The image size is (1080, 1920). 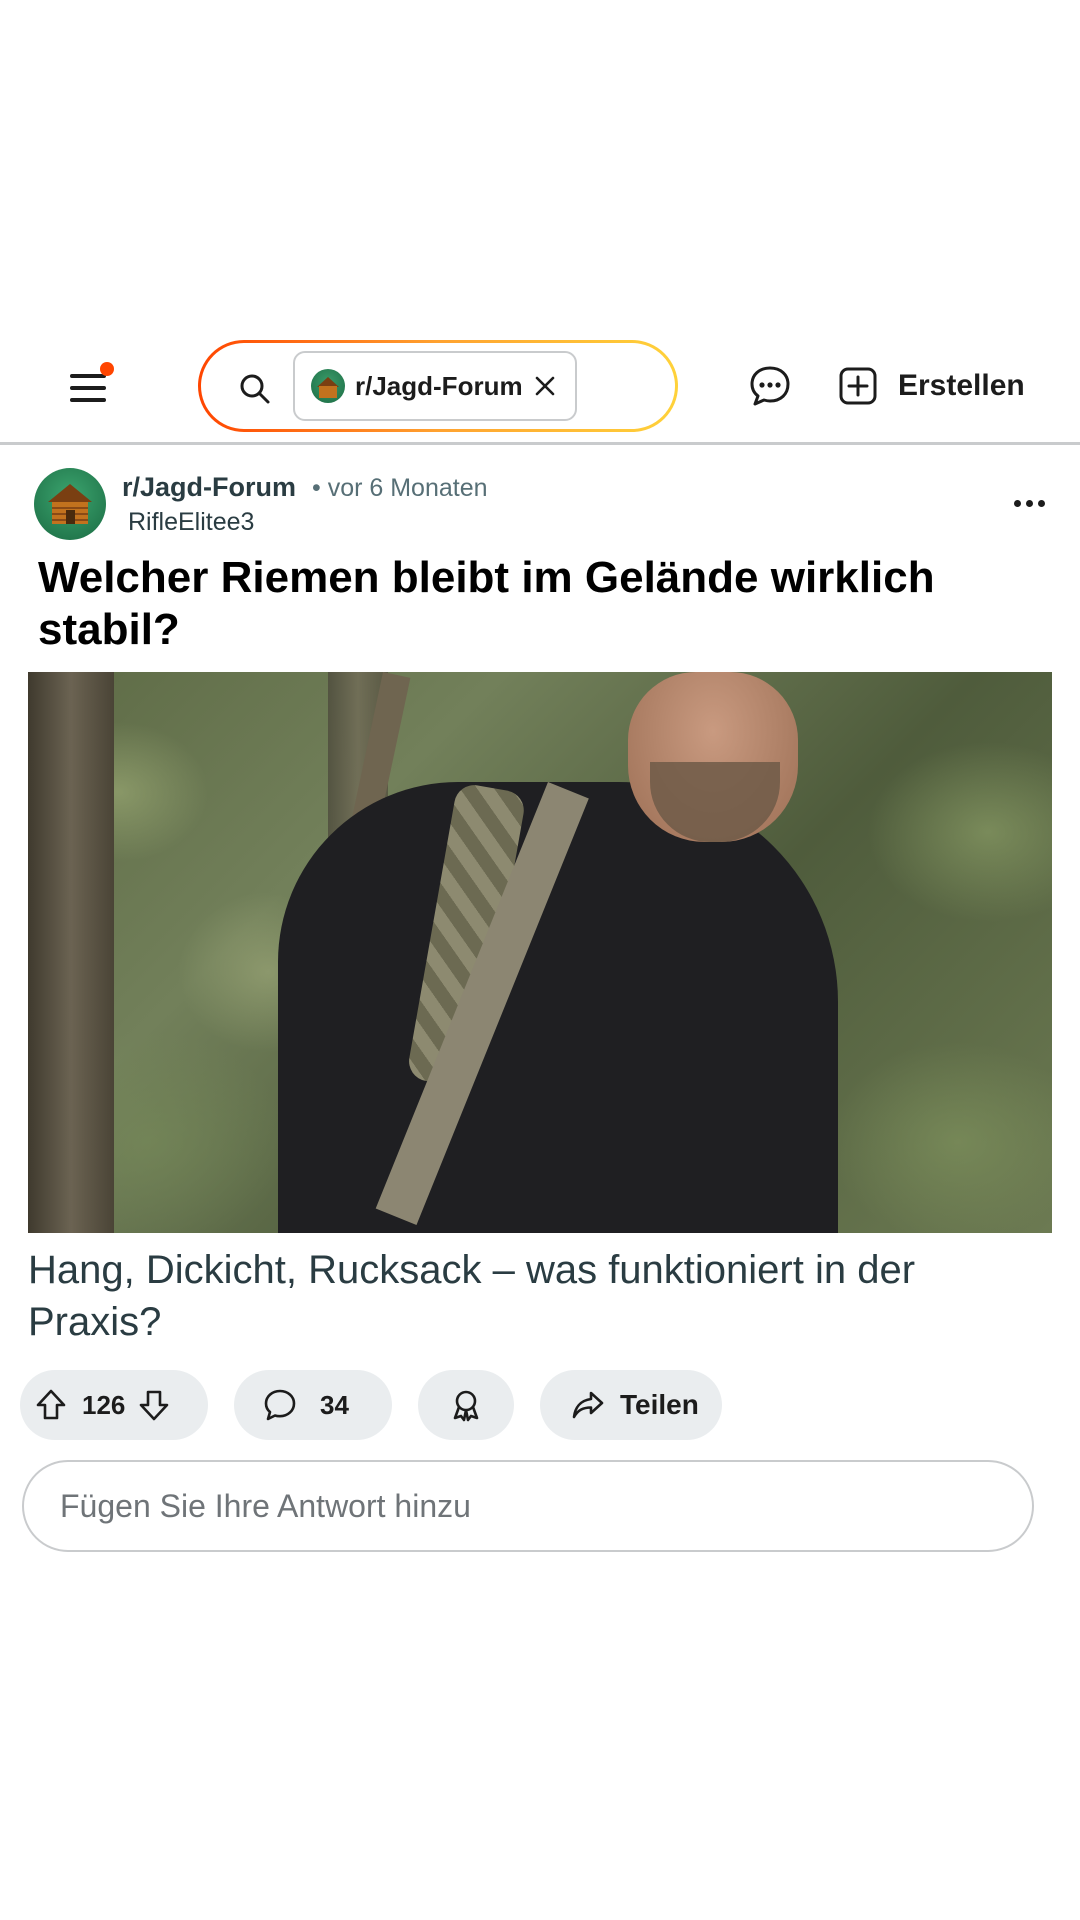 What do you see at coordinates (334, 1404) in the screenshot?
I see `comment-count: 34` at bounding box center [334, 1404].